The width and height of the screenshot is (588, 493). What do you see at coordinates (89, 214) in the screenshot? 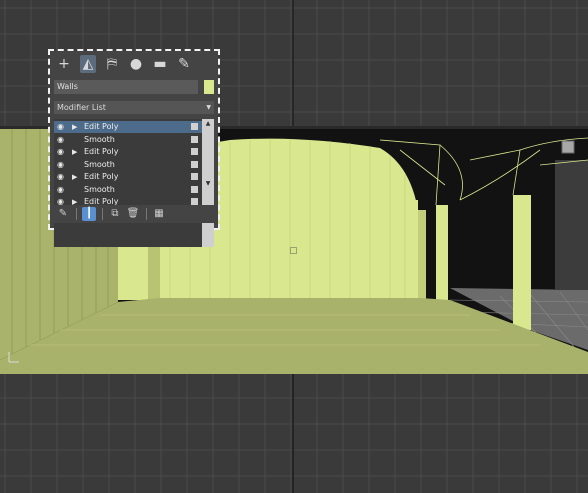
I see `show-end-result-icon: ┃` at bounding box center [89, 214].